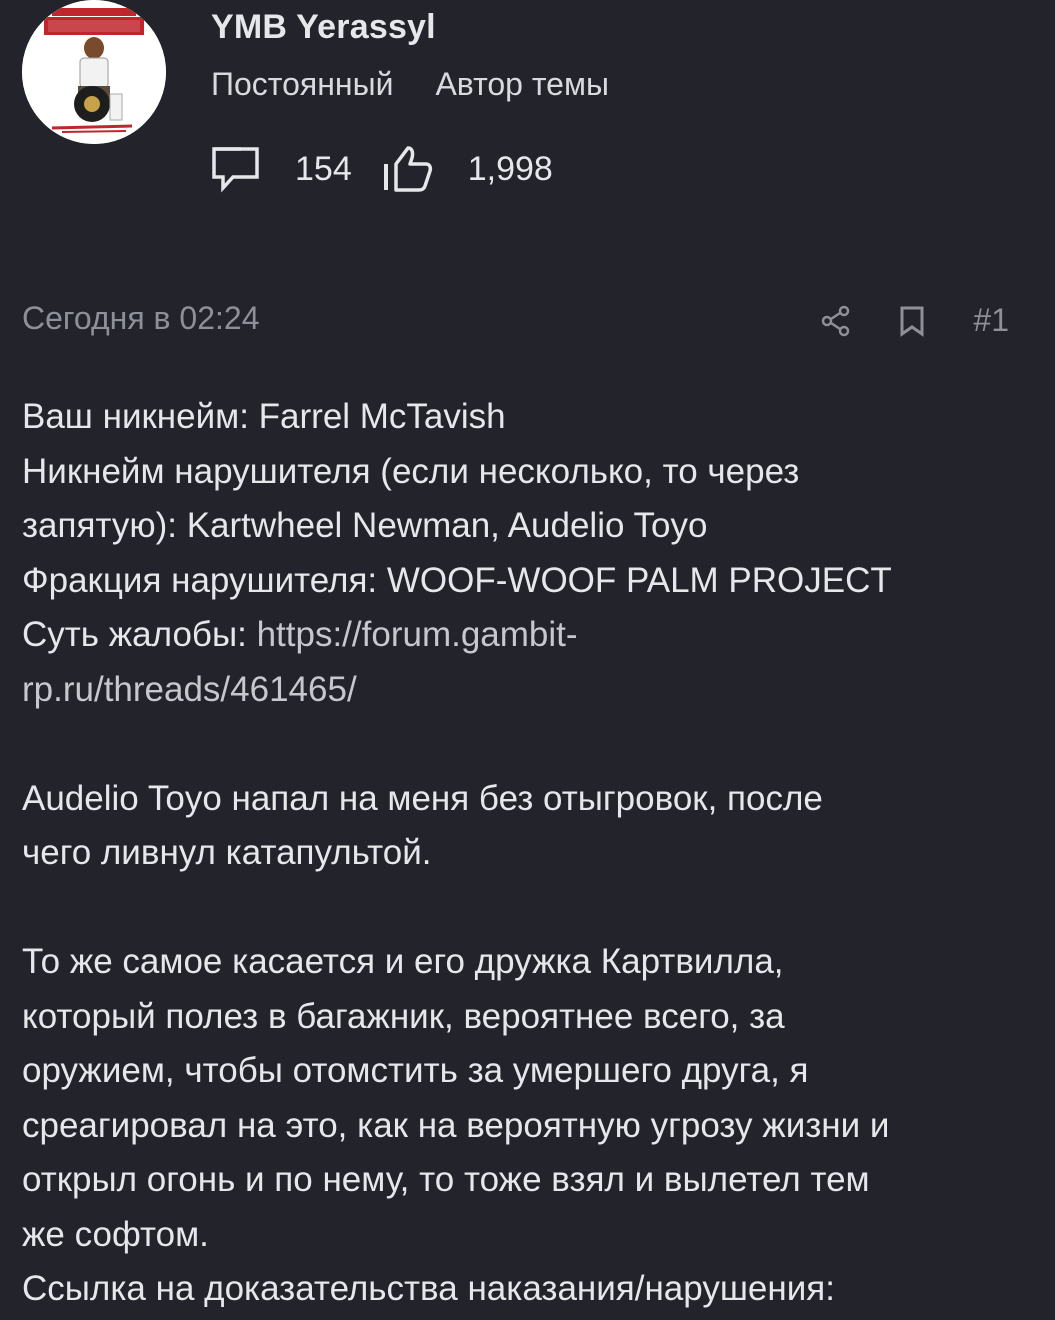 Image resolution: width=1055 pixels, height=1320 pixels. Describe the element at coordinates (510, 168) in the screenshot. I see `reactions-count: 1,998` at that location.